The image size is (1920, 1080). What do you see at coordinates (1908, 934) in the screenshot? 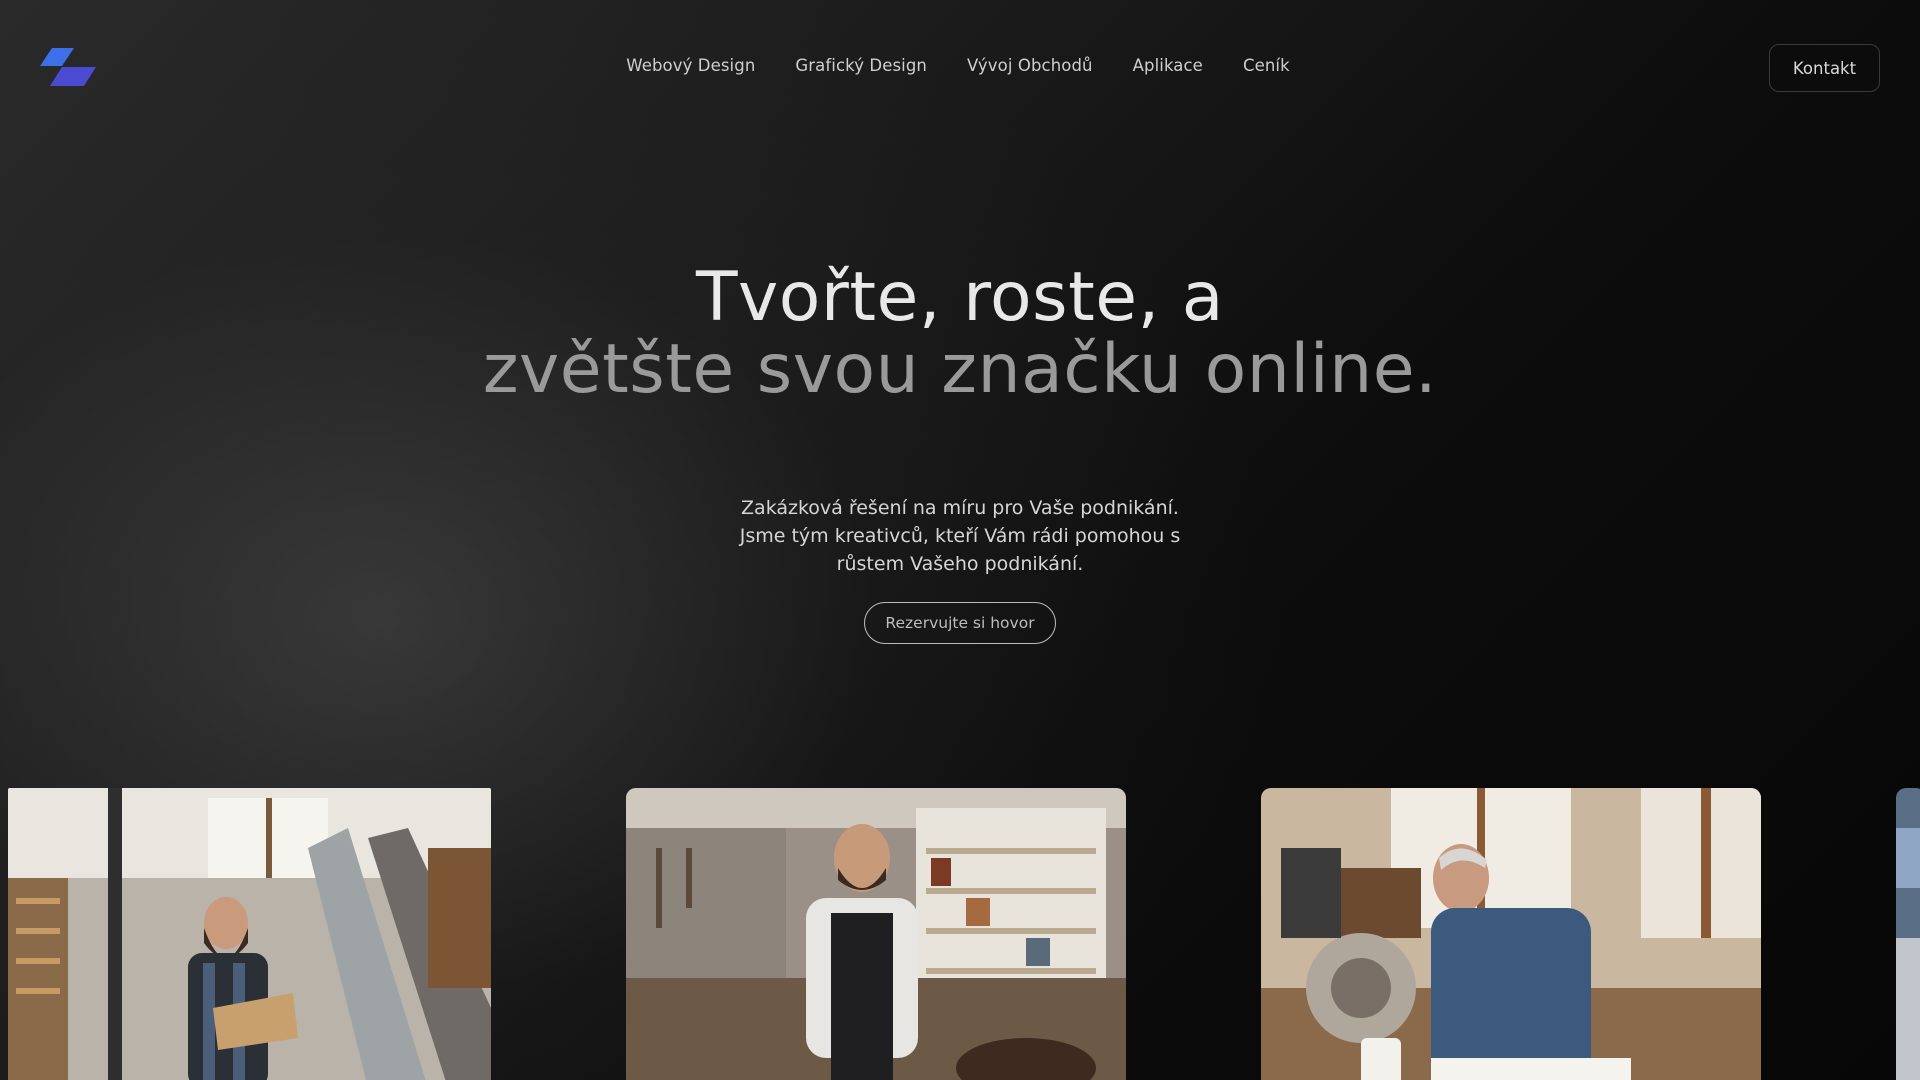
I see `partial-workshop-photo` at bounding box center [1908, 934].